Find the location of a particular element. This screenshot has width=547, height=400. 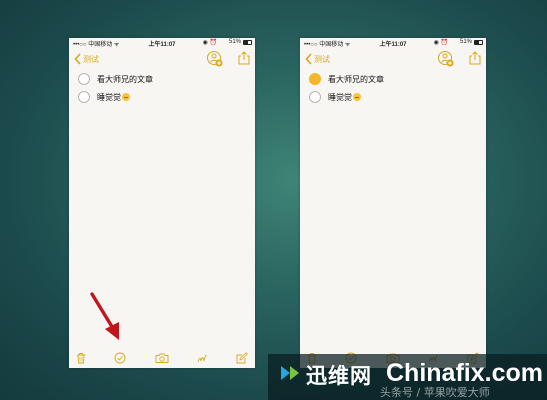

chinafix-logo-icon is located at coordinates (290, 373).